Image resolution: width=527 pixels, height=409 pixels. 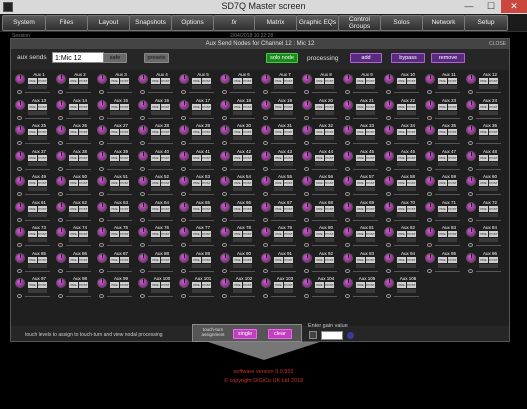 What do you see at coordinates (361, 213) in the screenshot?
I see `aux-send-cell: Aux 69 PRE POST` at bounding box center [361, 213].